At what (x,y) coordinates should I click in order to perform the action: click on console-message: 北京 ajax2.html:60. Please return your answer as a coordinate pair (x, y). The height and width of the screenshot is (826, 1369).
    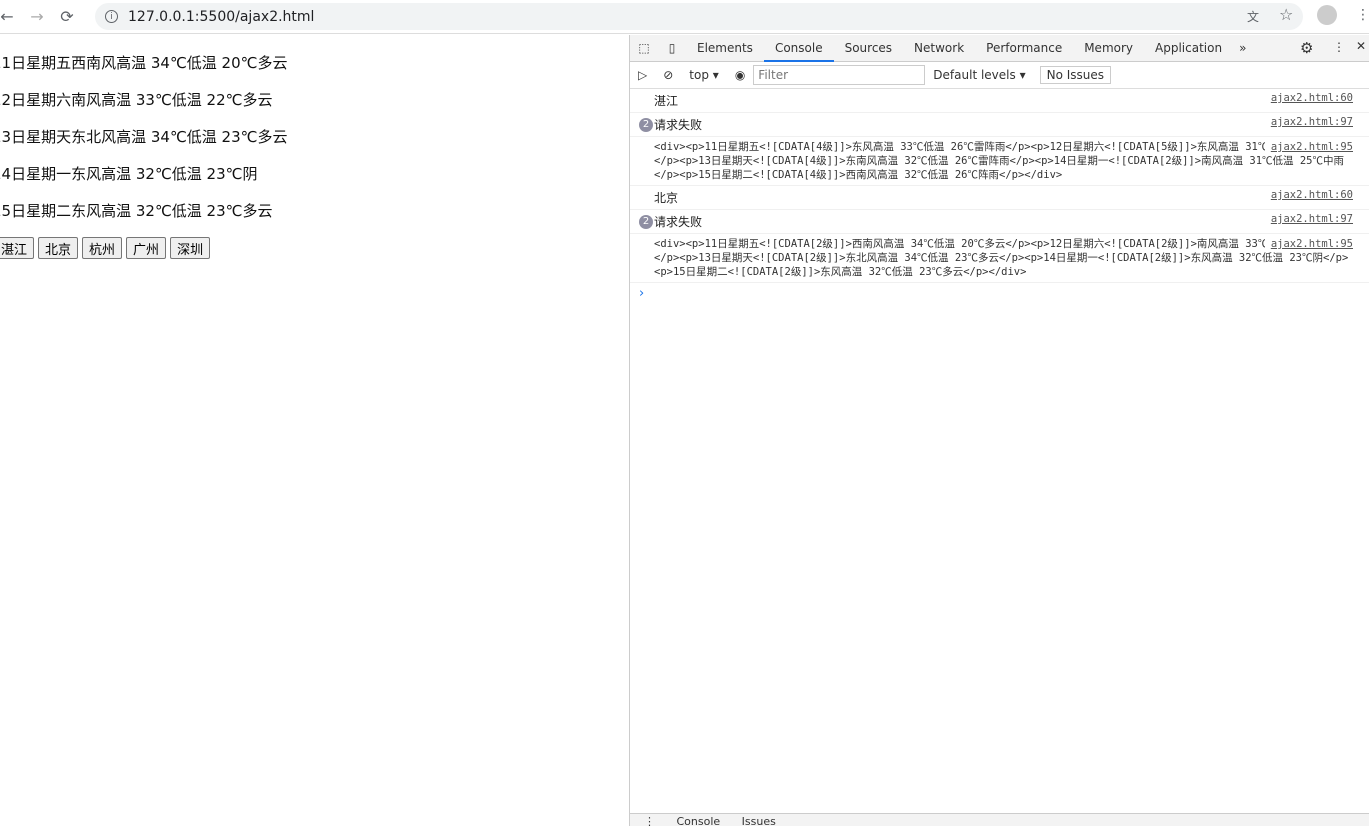
    Looking at the image, I should click on (999, 198).